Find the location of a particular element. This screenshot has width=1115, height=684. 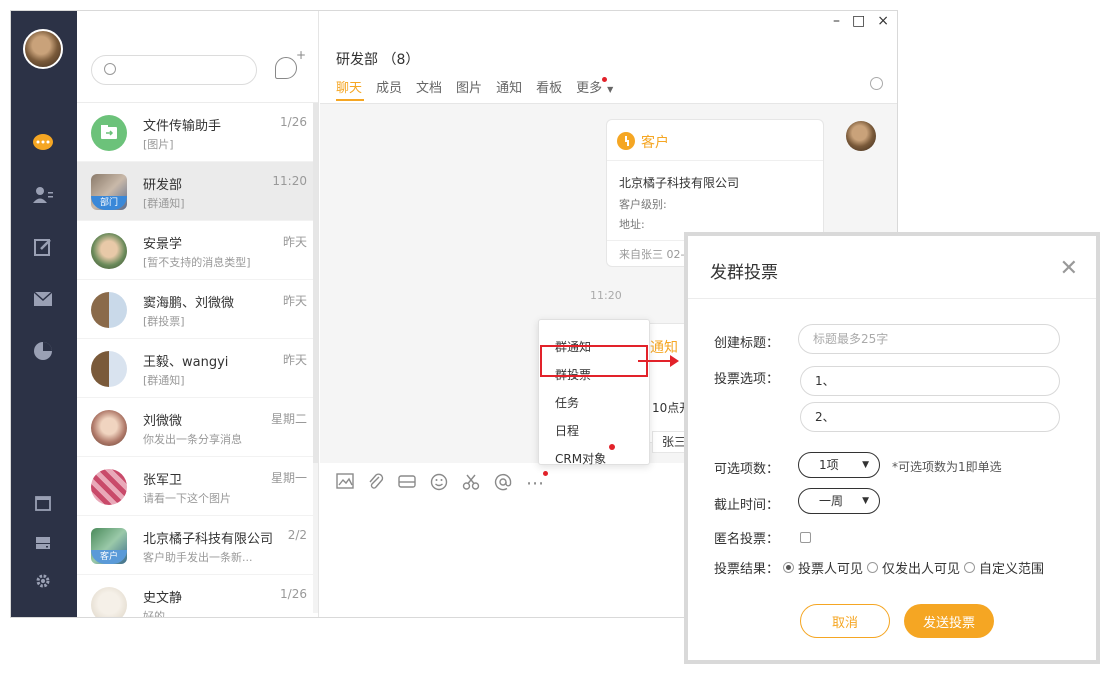

chat-toolbar: ⋯ is located at coordinates (442, 483).